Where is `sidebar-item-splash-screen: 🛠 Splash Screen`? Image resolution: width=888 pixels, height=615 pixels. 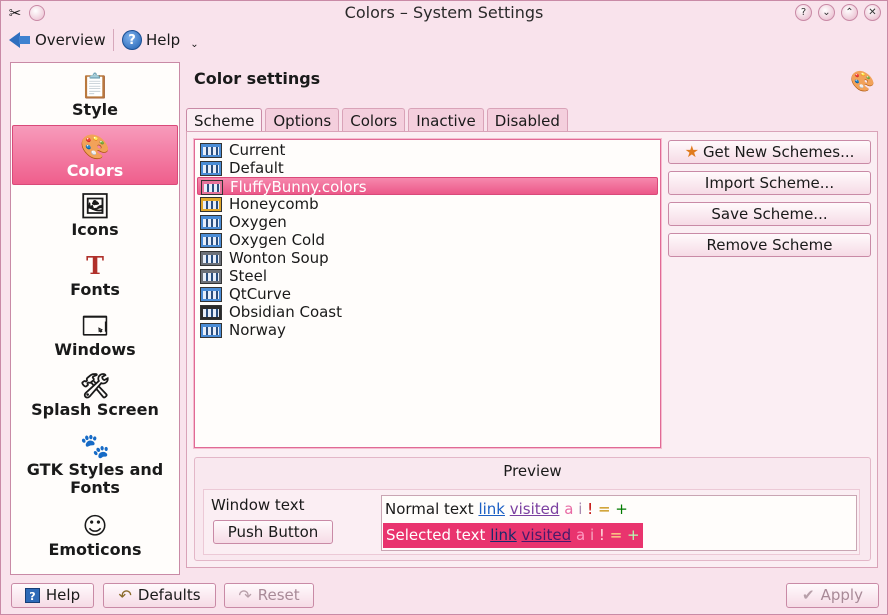 sidebar-item-splash-screen: 🛠 Splash Screen is located at coordinates (95, 395).